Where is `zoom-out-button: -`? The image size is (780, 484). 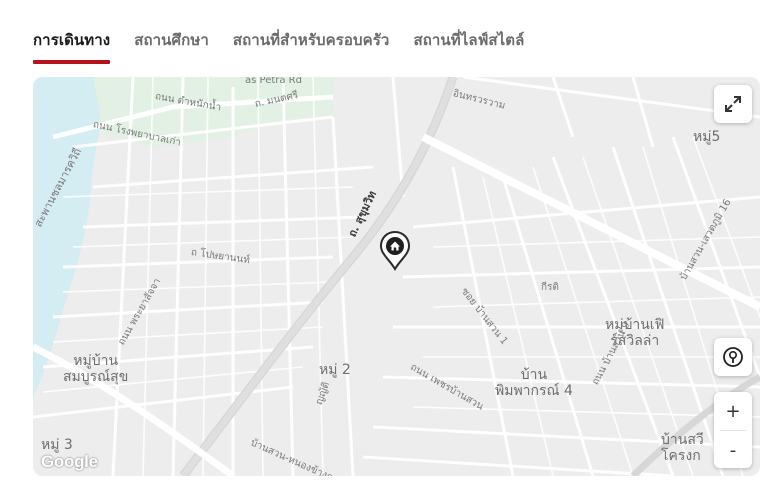 zoom-out-button: - is located at coordinates (733, 450).